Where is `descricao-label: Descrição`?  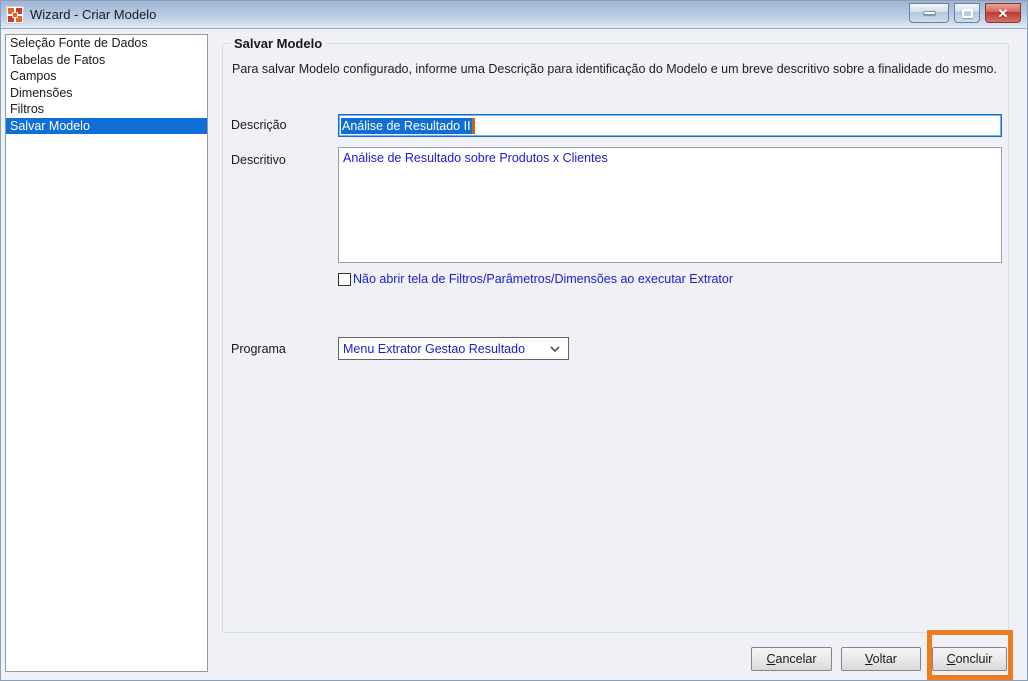
descricao-label: Descrição is located at coordinates (259, 125).